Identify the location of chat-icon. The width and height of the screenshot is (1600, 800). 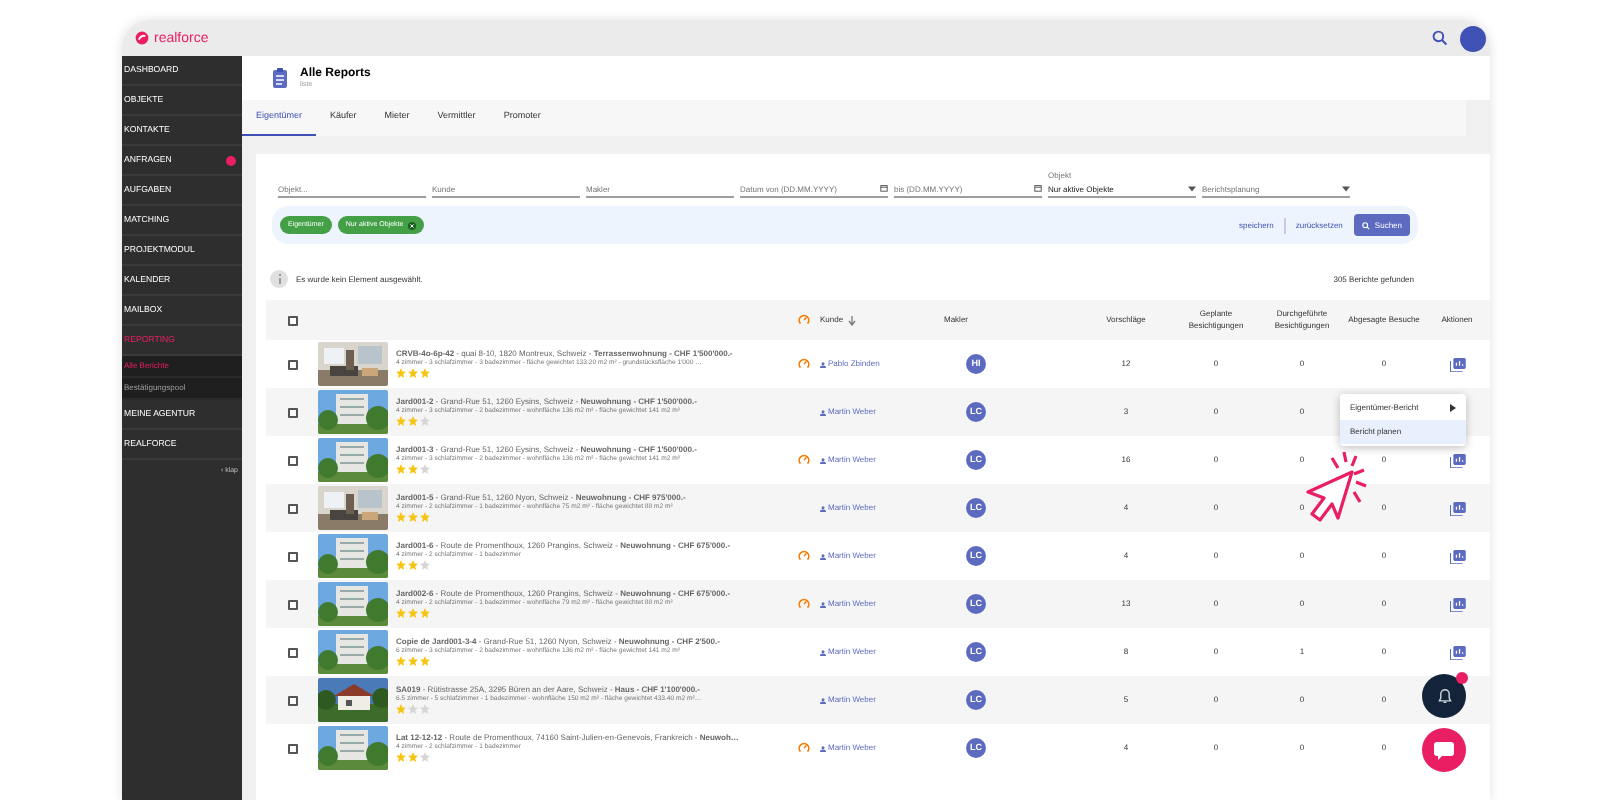
(1444, 750).